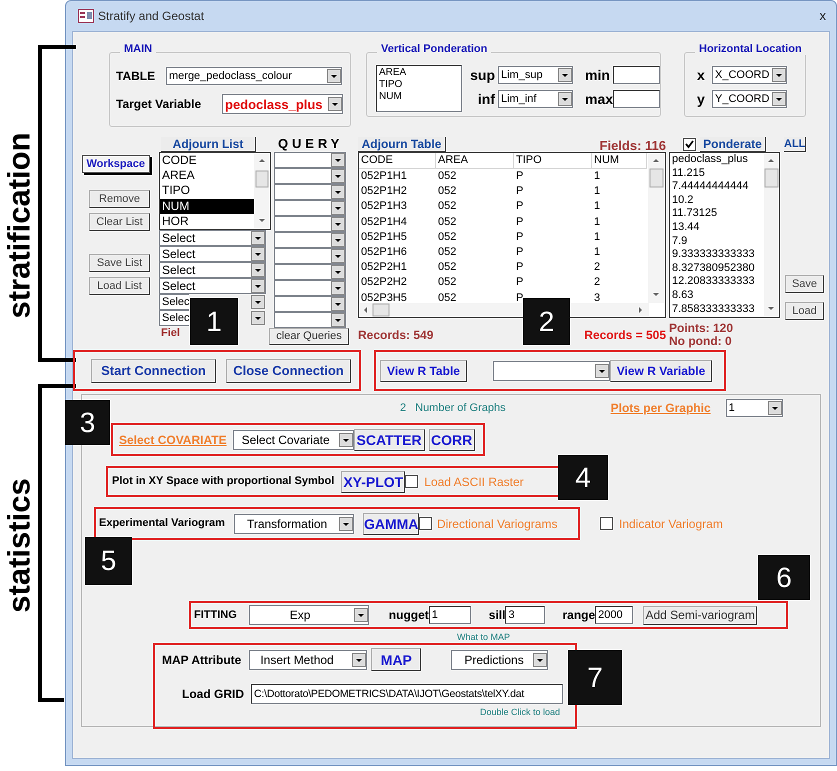 This screenshot has width=837, height=771. What do you see at coordinates (389, 439) in the screenshot?
I see `scatter-button: SCATTER` at bounding box center [389, 439].